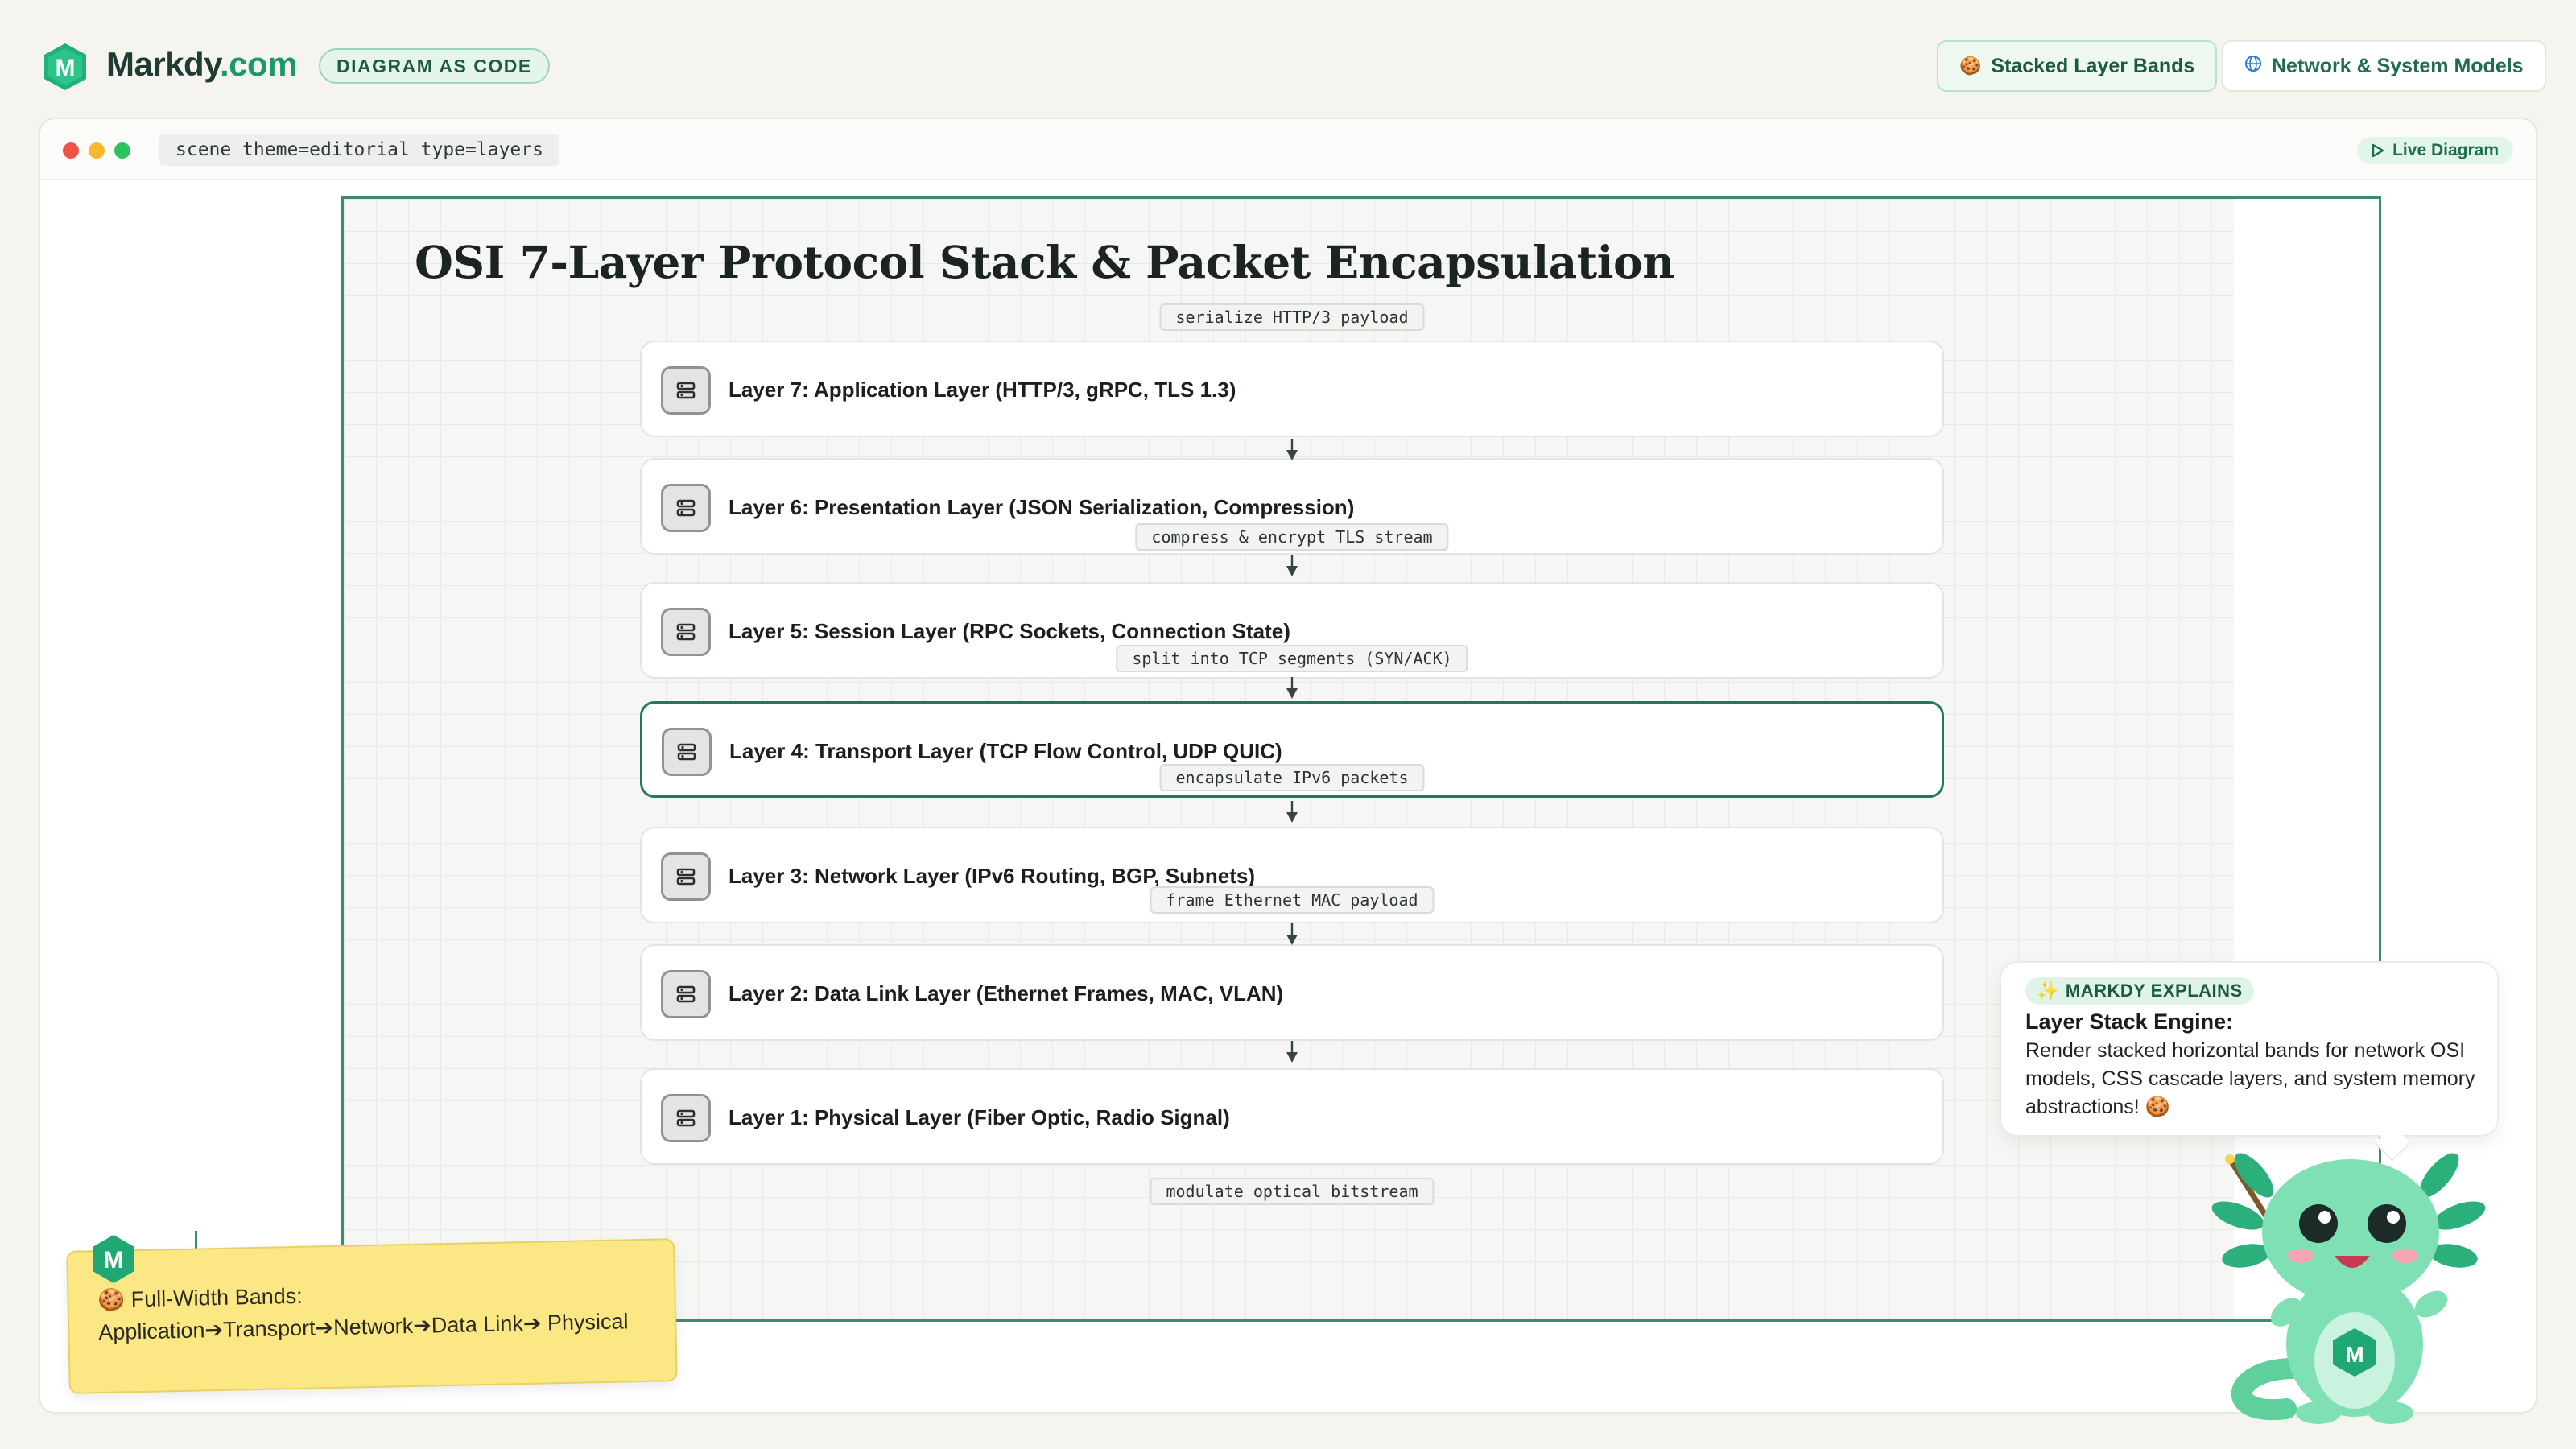  I want to click on edge-label: frame Ethernet MAC payload, so click(1292, 900).